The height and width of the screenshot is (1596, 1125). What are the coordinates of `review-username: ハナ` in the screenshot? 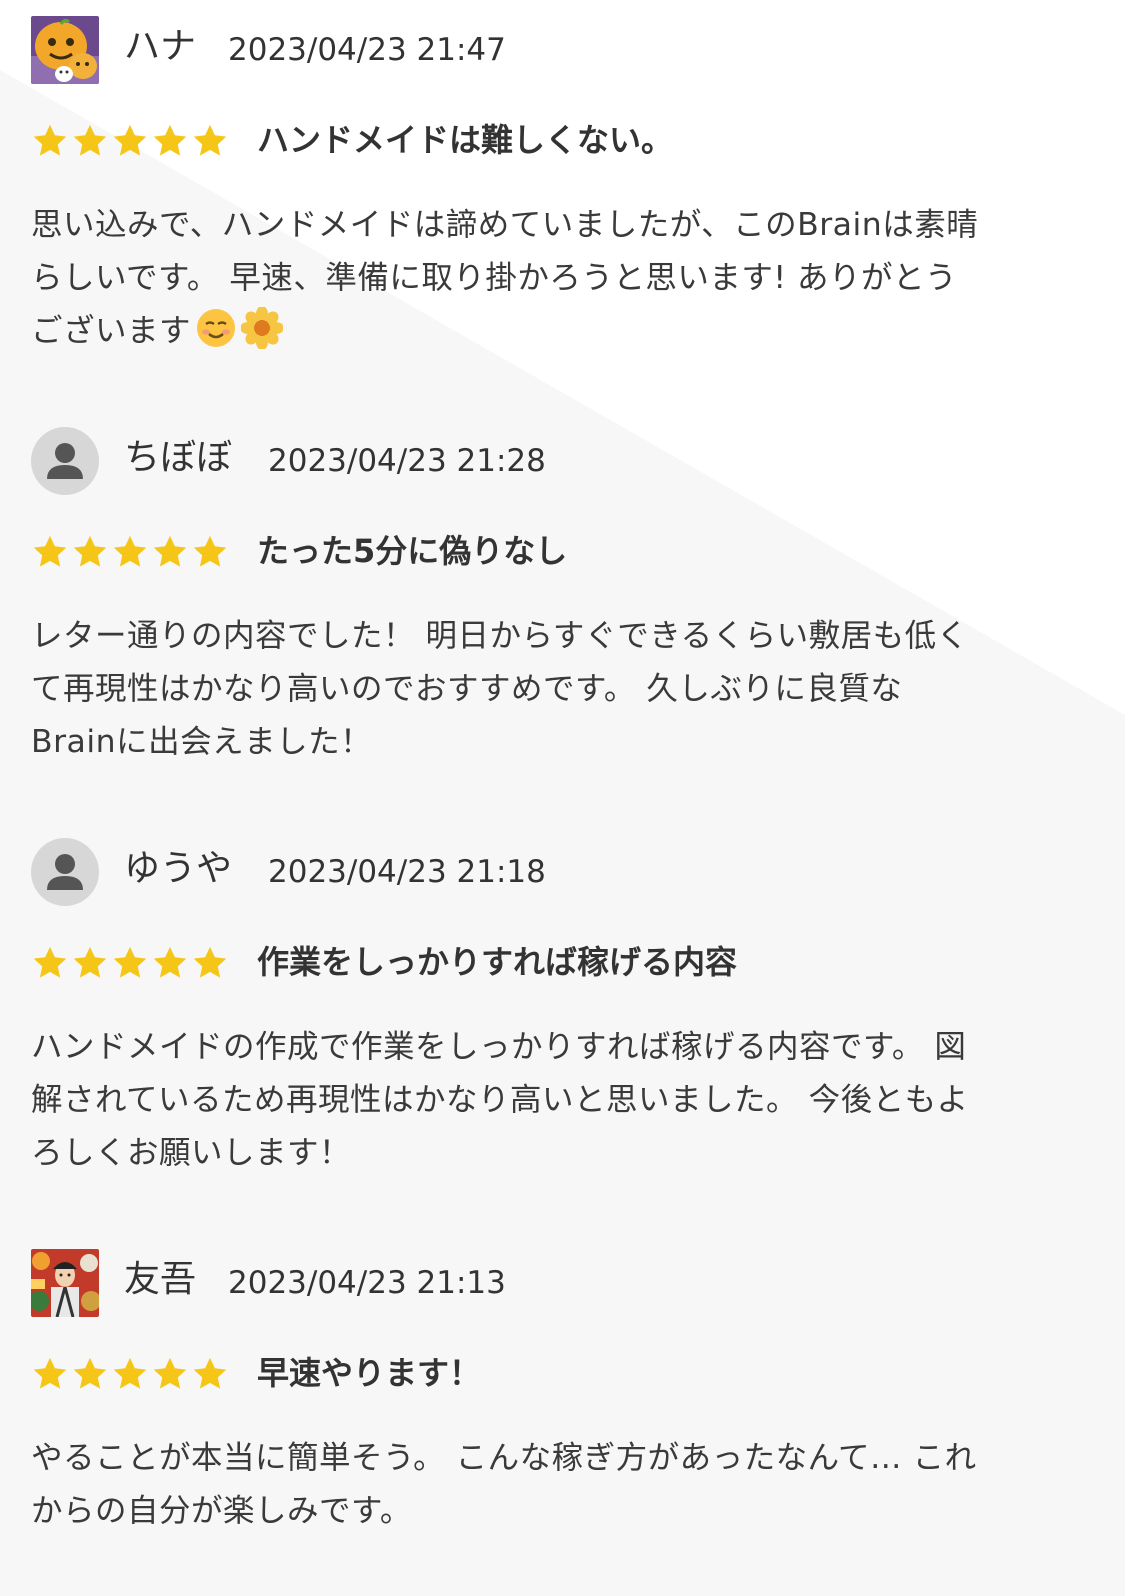 It's located at (160, 46).